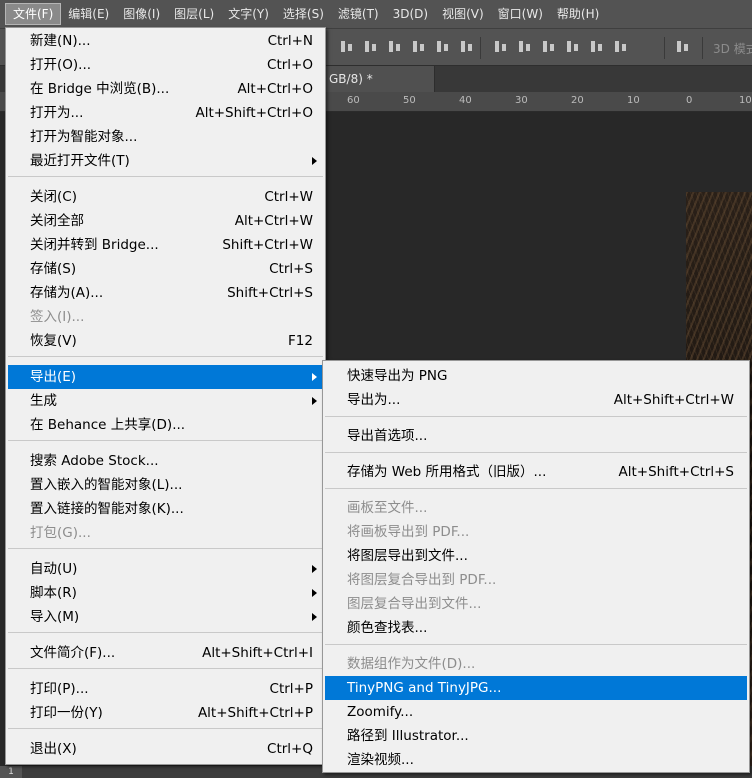 Image resolution: width=752 pixels, height=778 pixels. Describe the element at coordinates (165, 401) in the screenshot. I see `menu-item-generate: 生成` at that location.